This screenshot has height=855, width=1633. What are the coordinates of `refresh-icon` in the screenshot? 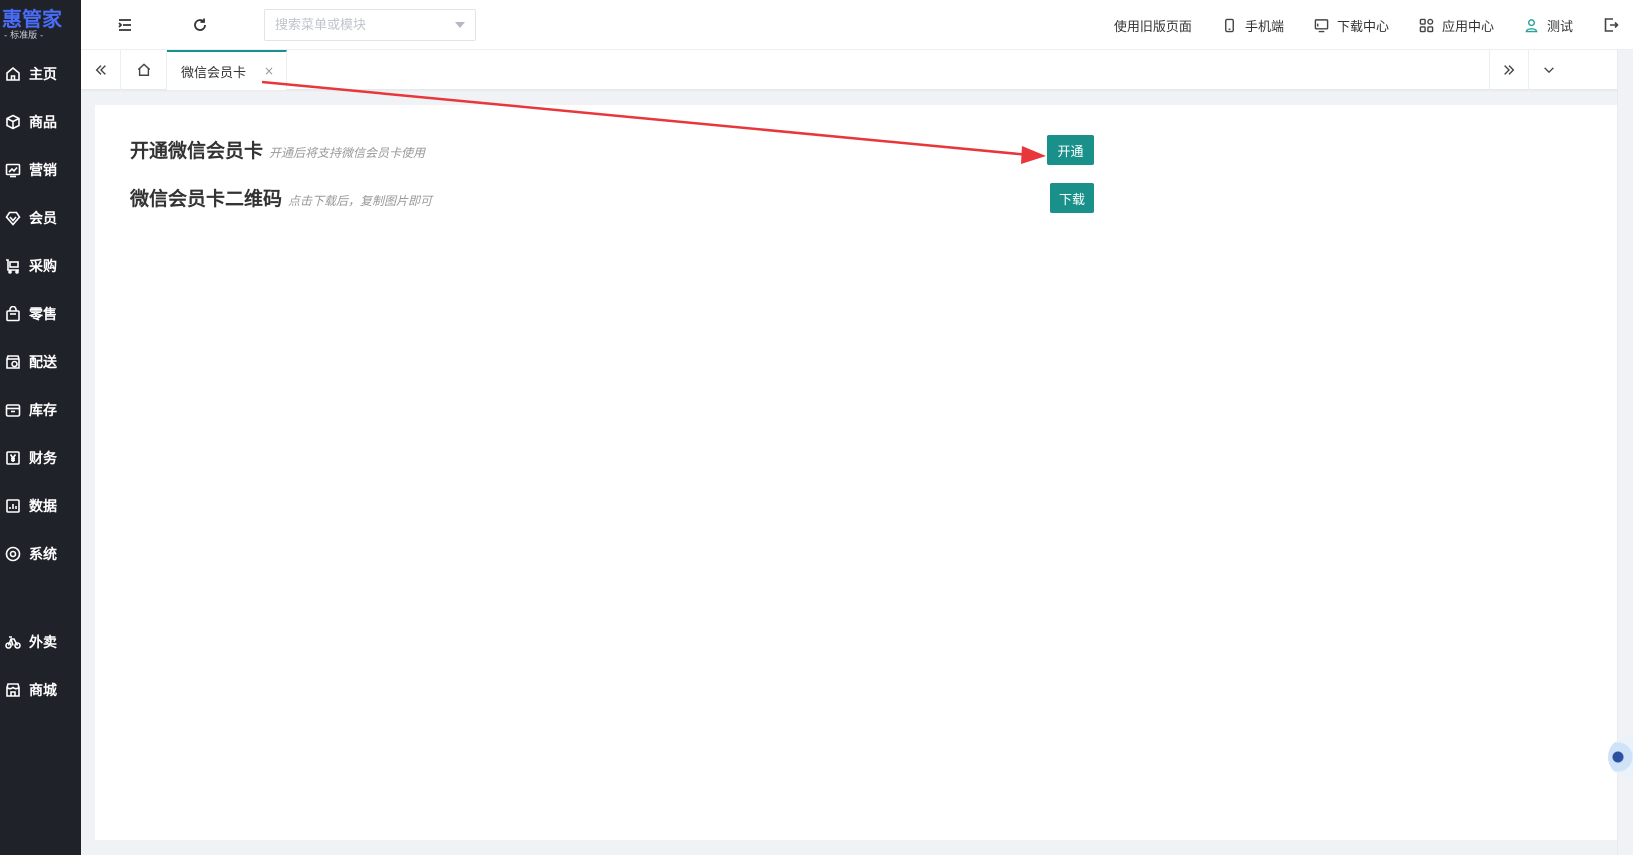 It's located at (200, 24).